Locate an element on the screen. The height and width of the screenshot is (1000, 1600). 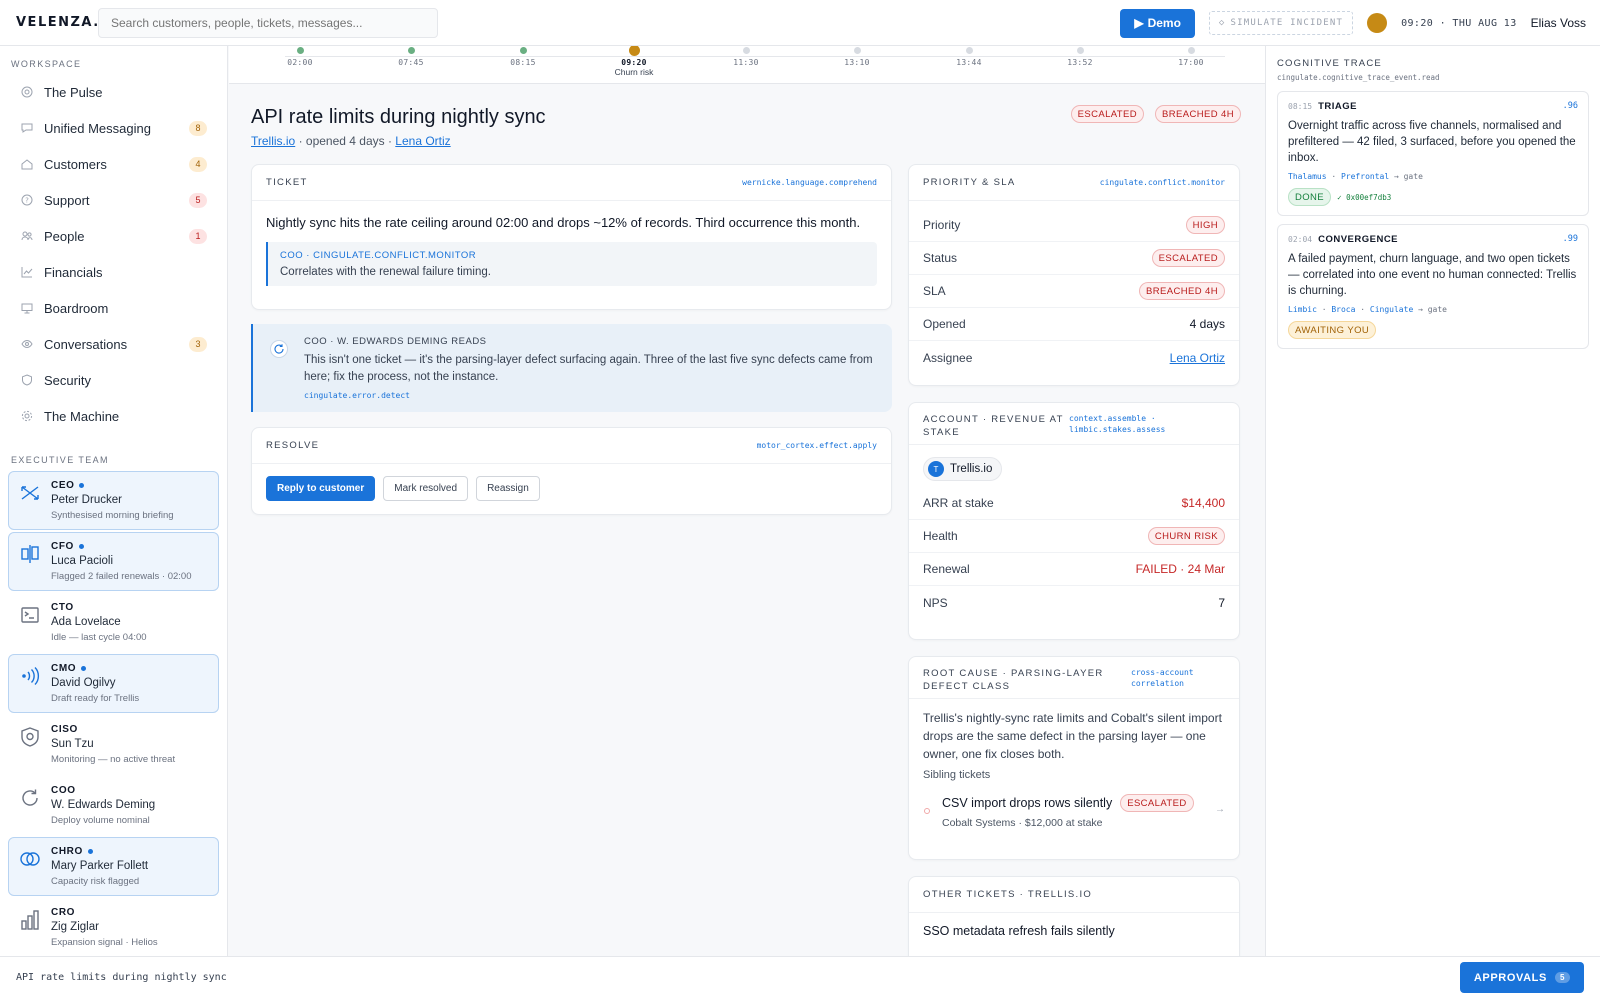
status-avatar is located at coordinates (1377, 23).